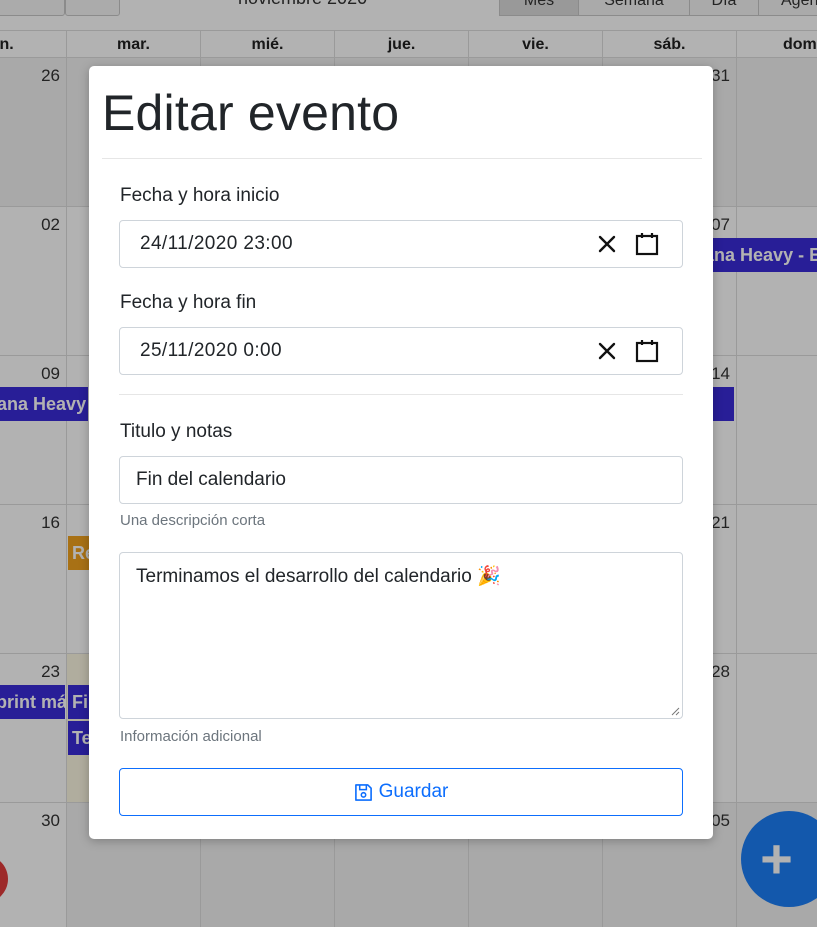 Image resolution: width=817 pixels, height=927 pixels. What do you see at coordinates (251, 113) in the screenshot?
I see `modal-title: Editar evento` at bounding box center [251, 113].